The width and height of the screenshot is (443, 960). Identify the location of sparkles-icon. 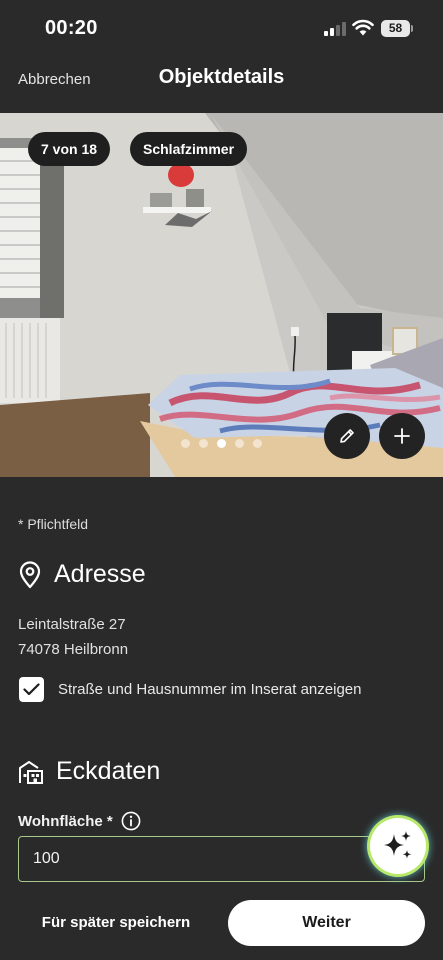
(398, 845).